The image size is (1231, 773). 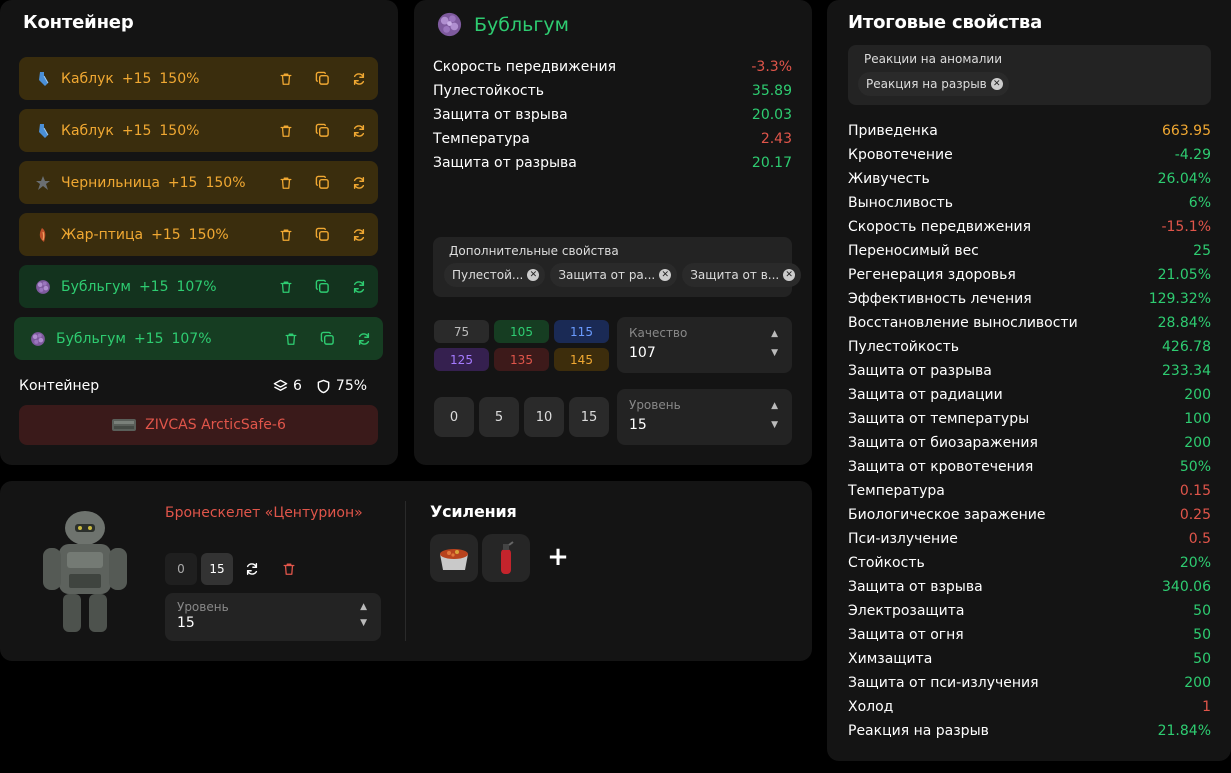 What do you see at coordinates (1202, 251) in the screenshot?
I see `stat-value: 25` at bounding box center [1202, 251].